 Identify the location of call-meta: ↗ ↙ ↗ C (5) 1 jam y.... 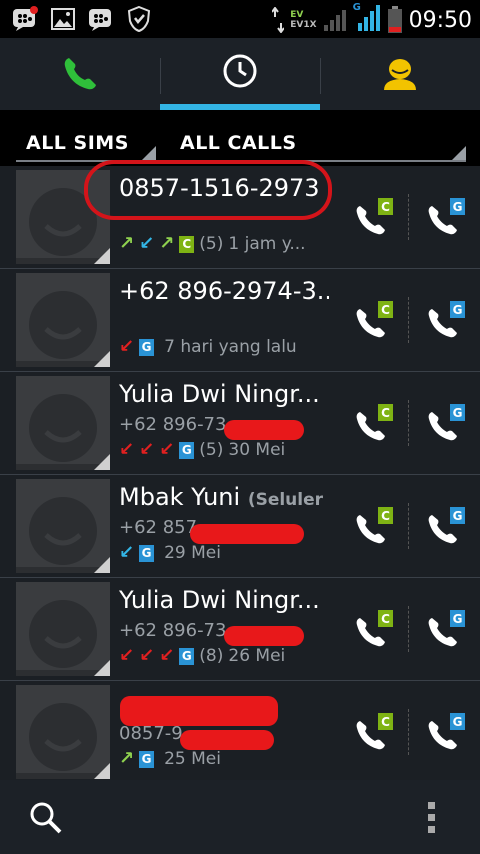
(226, 244).